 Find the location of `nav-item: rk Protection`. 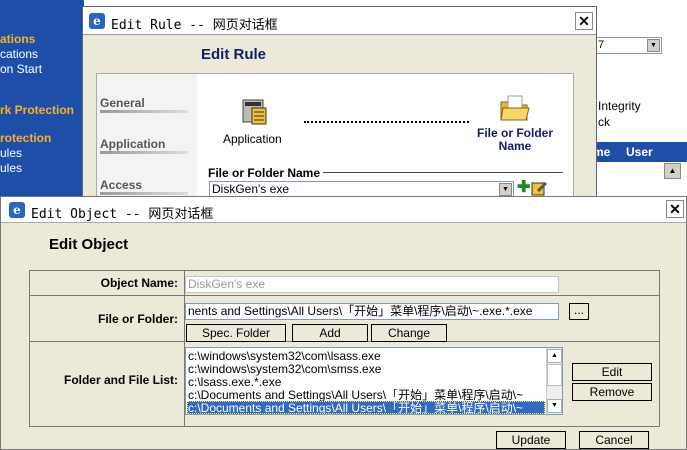

nav-item: rk Protection is located at coordinates (37, 110).